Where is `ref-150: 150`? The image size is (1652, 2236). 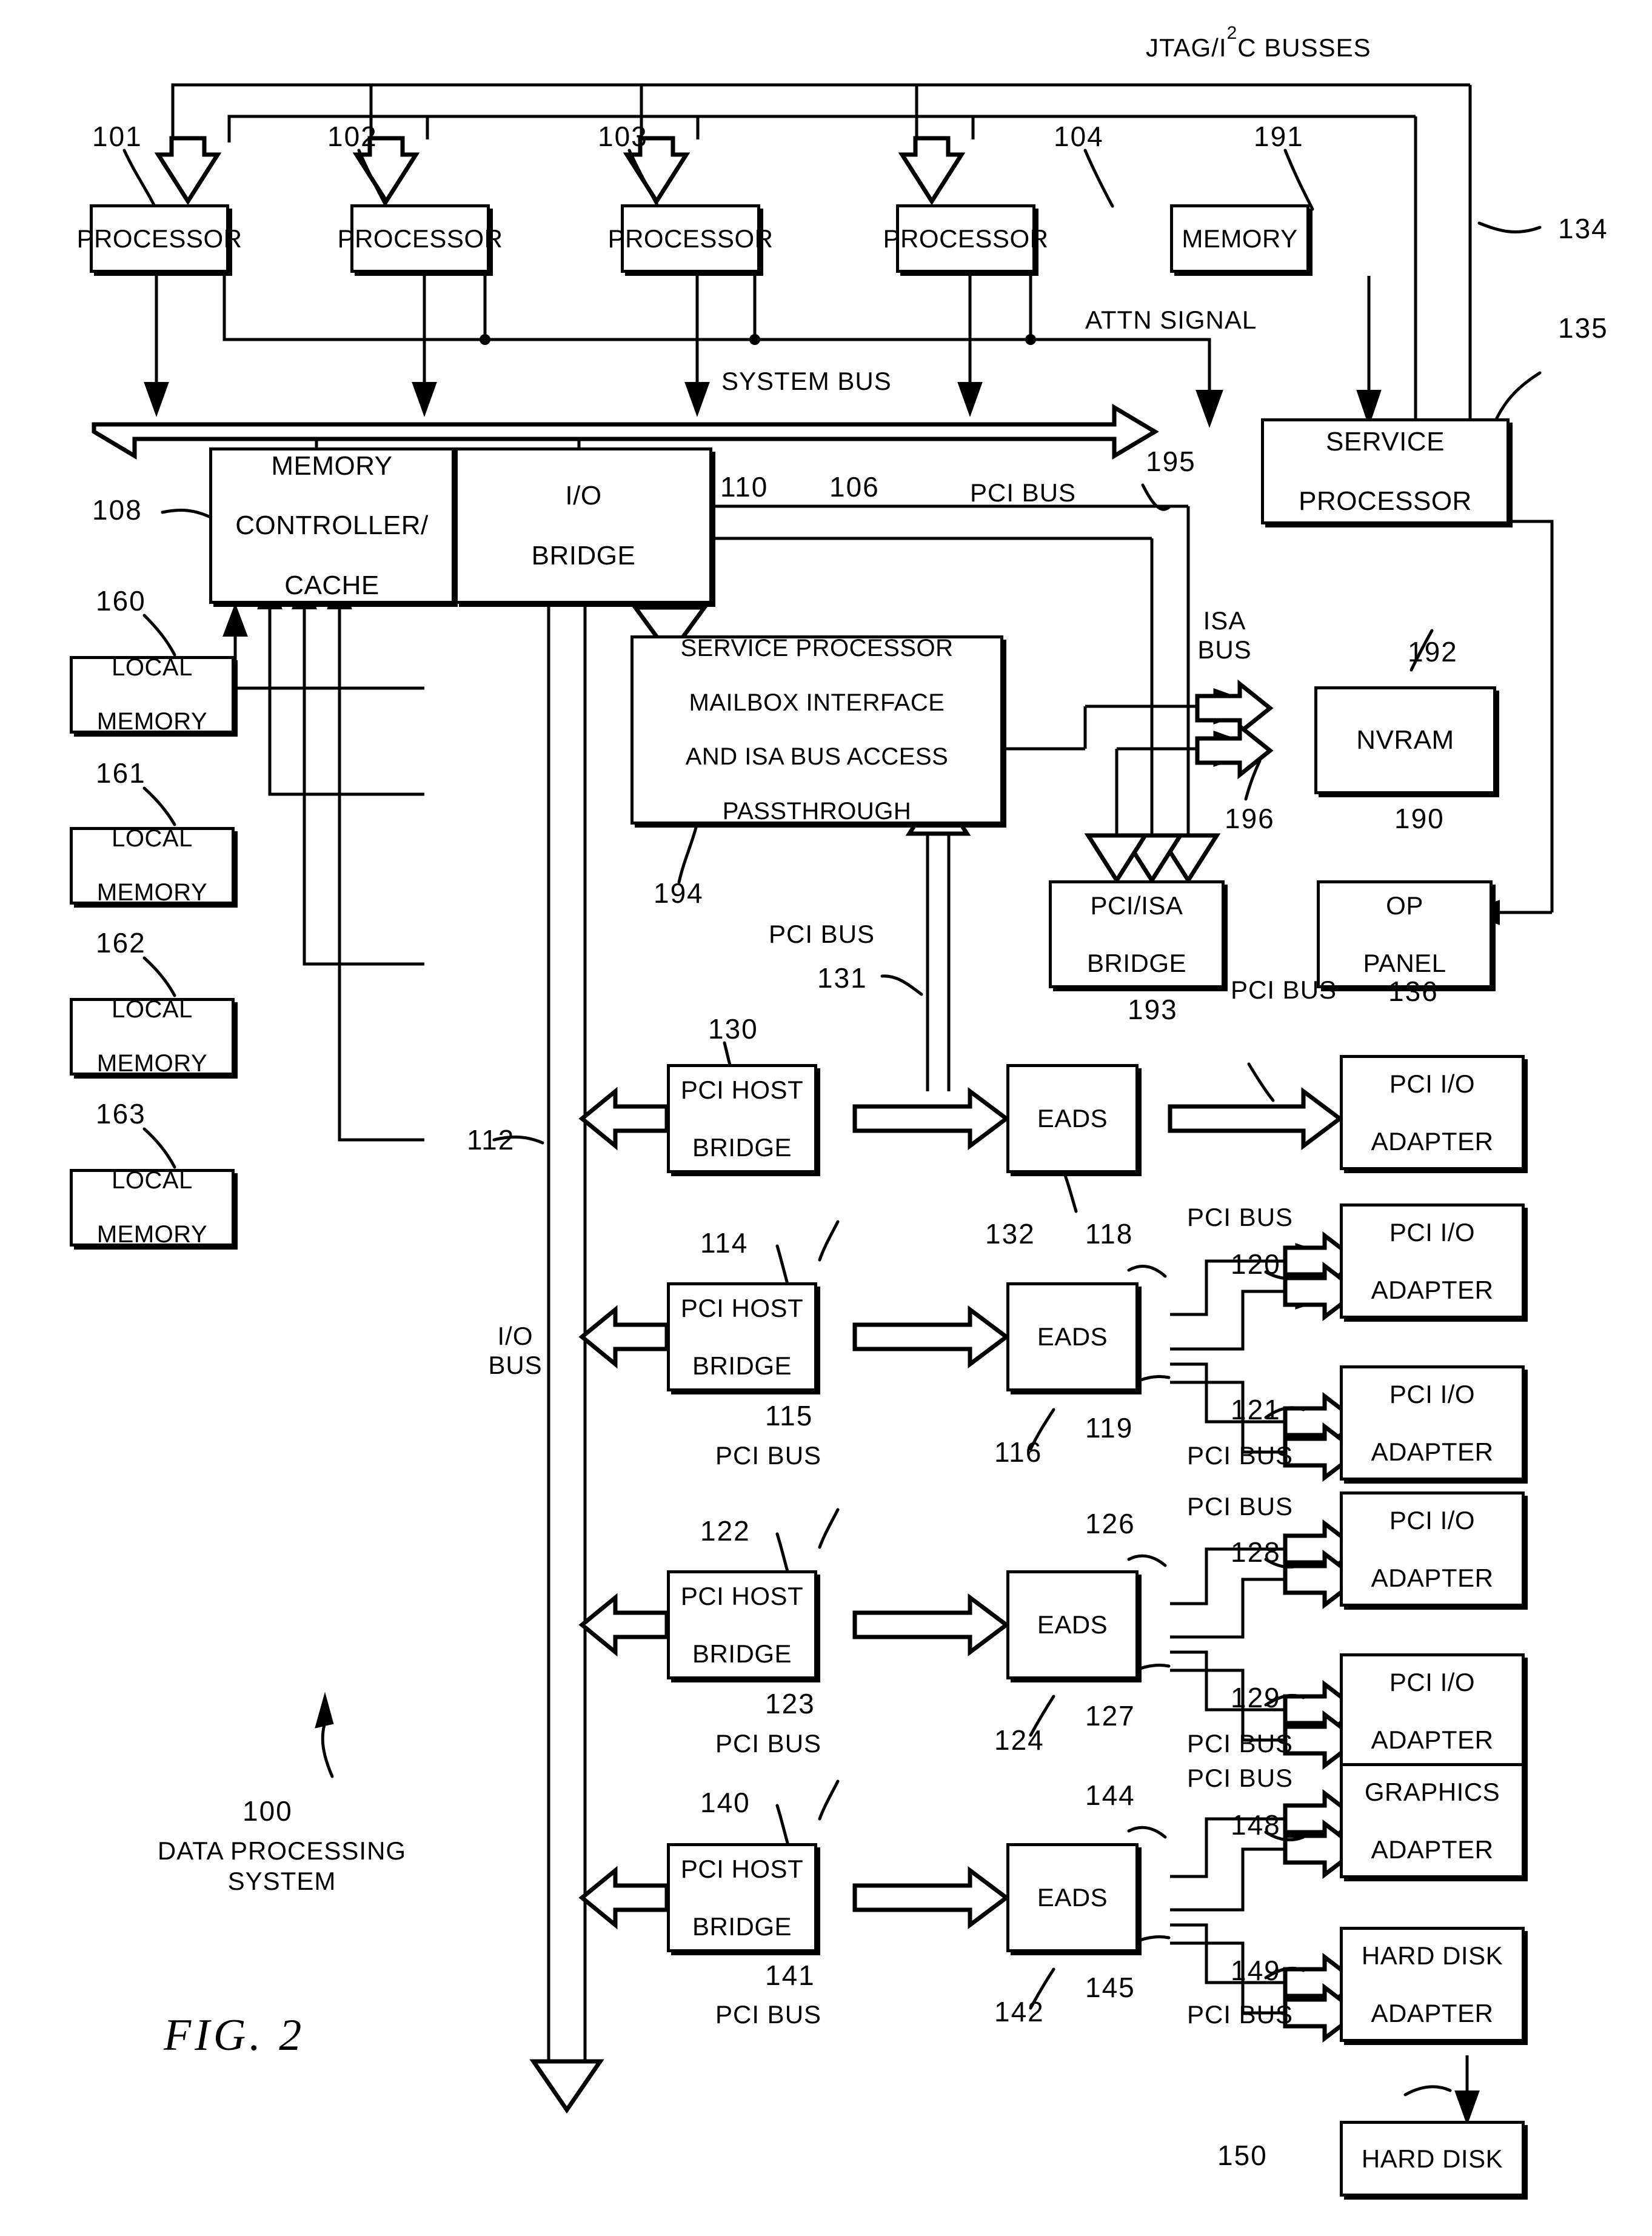
ref-150: 150 is located at coordinates (1242, 2155).